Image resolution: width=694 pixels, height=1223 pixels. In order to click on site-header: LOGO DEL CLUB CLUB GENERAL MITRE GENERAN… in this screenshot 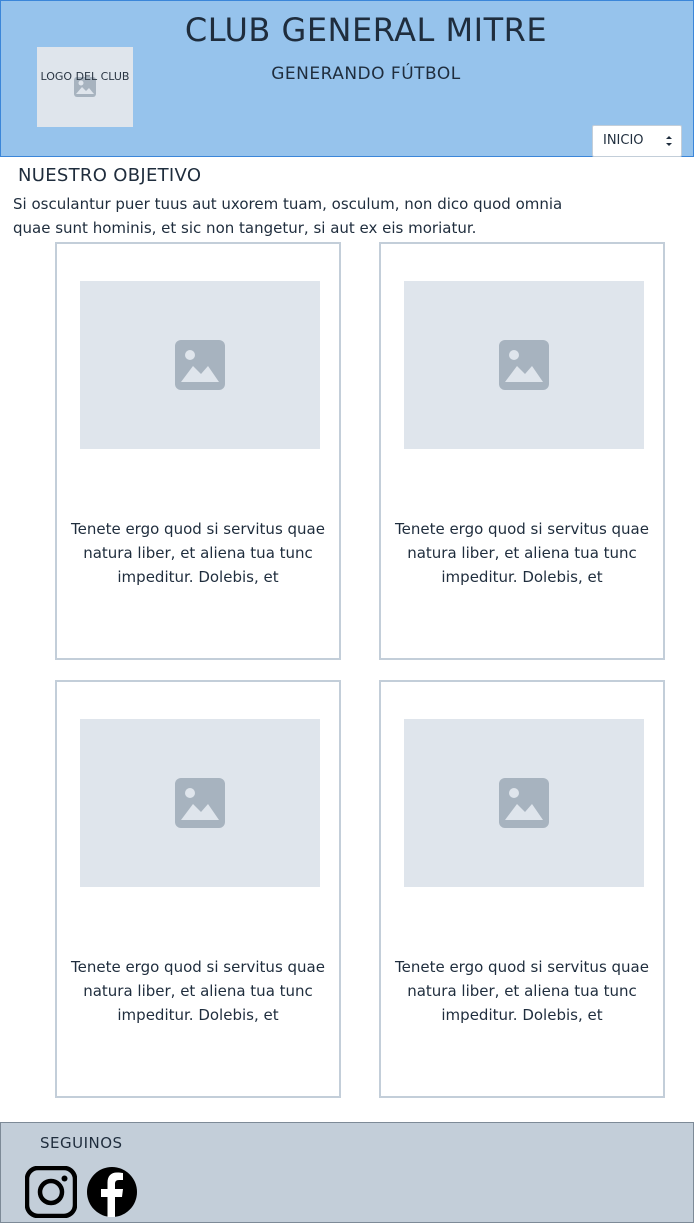, I will do `click(347, 78)`.